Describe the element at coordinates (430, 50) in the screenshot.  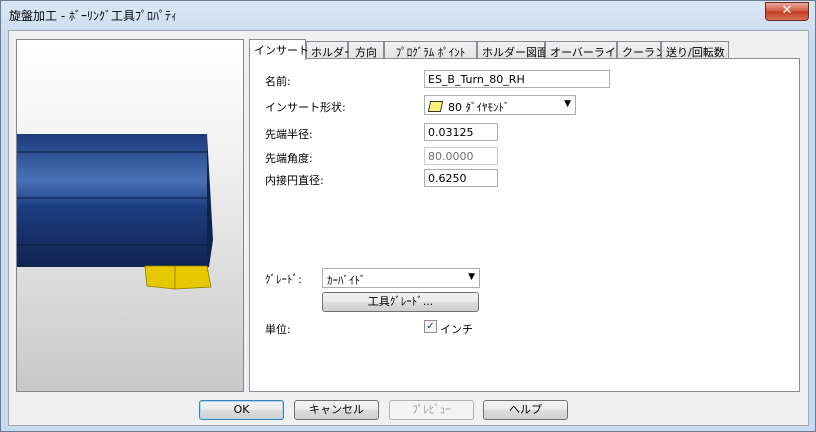
I see `tab-program-point: ﾌﾟﾛｸﾞﾗﾑ ﾎﾟｲﾝﾄ` at that location.